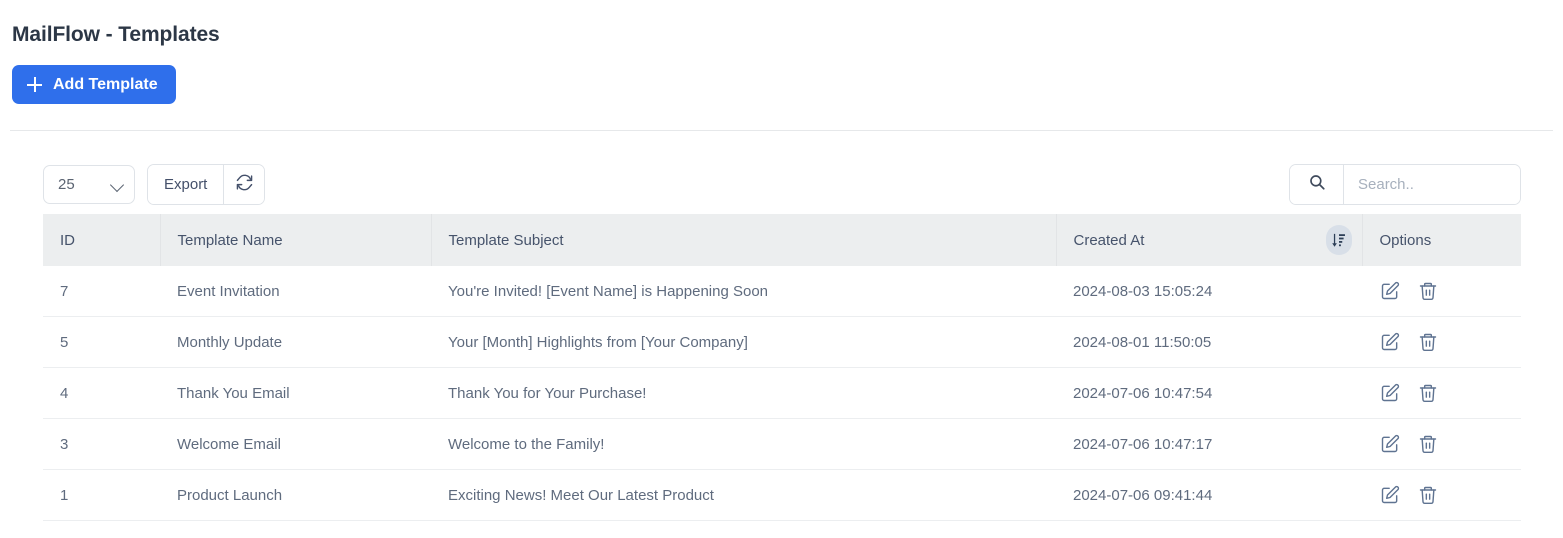 The height and width of the screenshot is (538, 1563). What do you see at coordinates (743, 495) in the screenshot?
I see `cell-subject: Exciting News! Meet Our Latest Product` at bounding box center [743, 495].